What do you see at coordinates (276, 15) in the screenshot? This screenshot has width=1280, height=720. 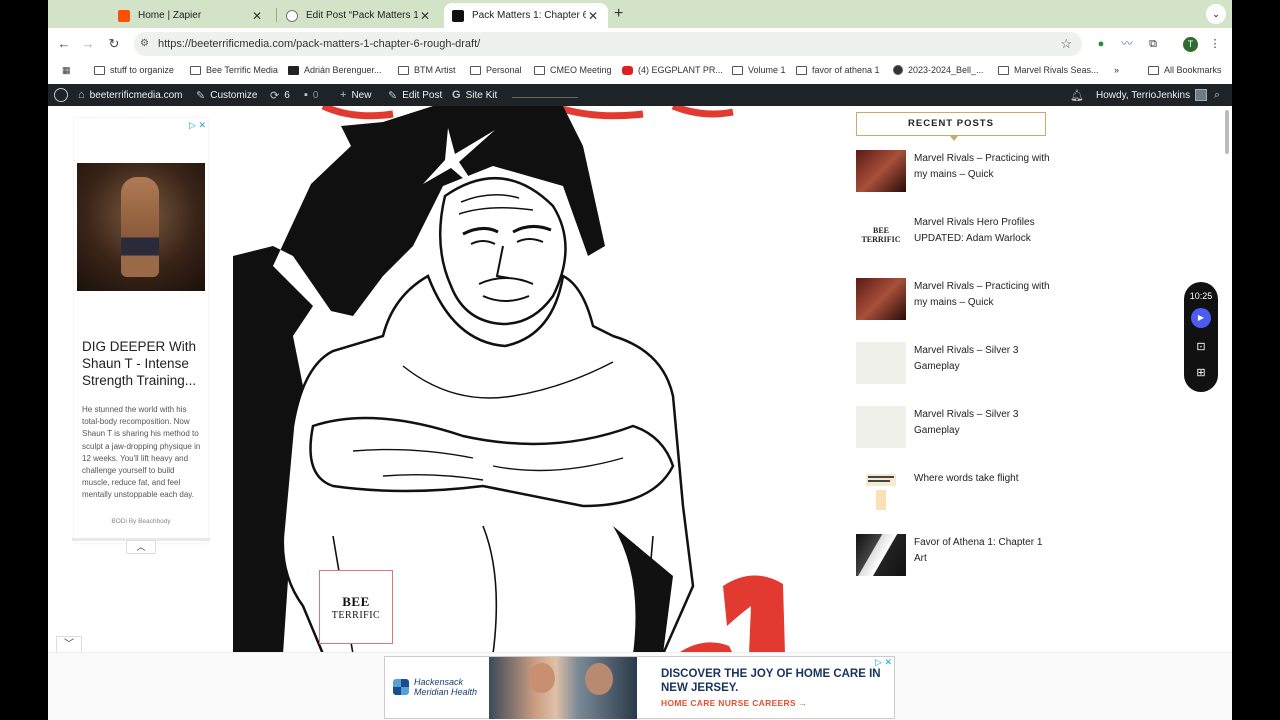 I see `tab-separator` at bounding box center [276, 15].